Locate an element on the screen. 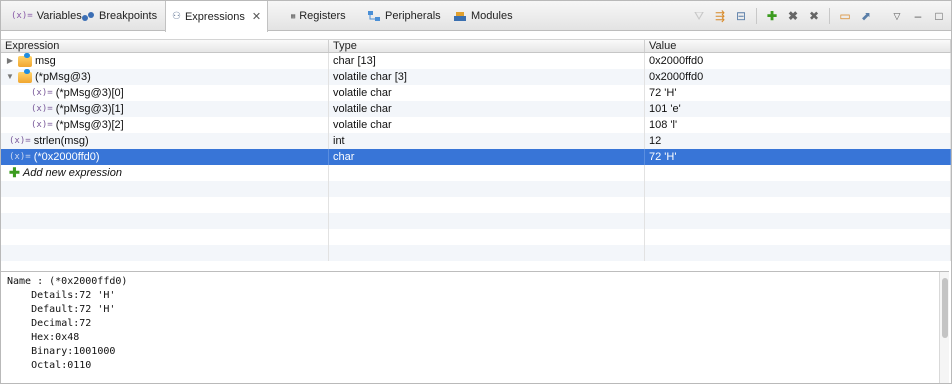 This screenshot has width=952, height=384. modules-icon is located at coordinates (460, 16).